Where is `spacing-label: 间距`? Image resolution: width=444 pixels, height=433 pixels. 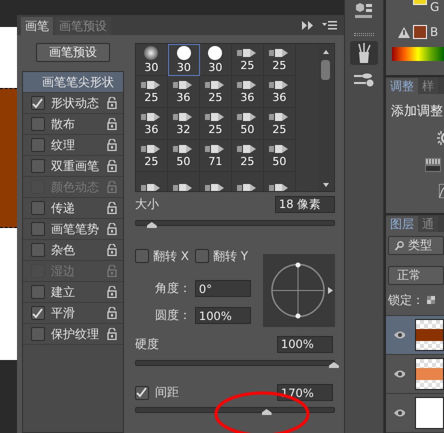
spacing-label: 间距 is located at coordinates (166, 392).